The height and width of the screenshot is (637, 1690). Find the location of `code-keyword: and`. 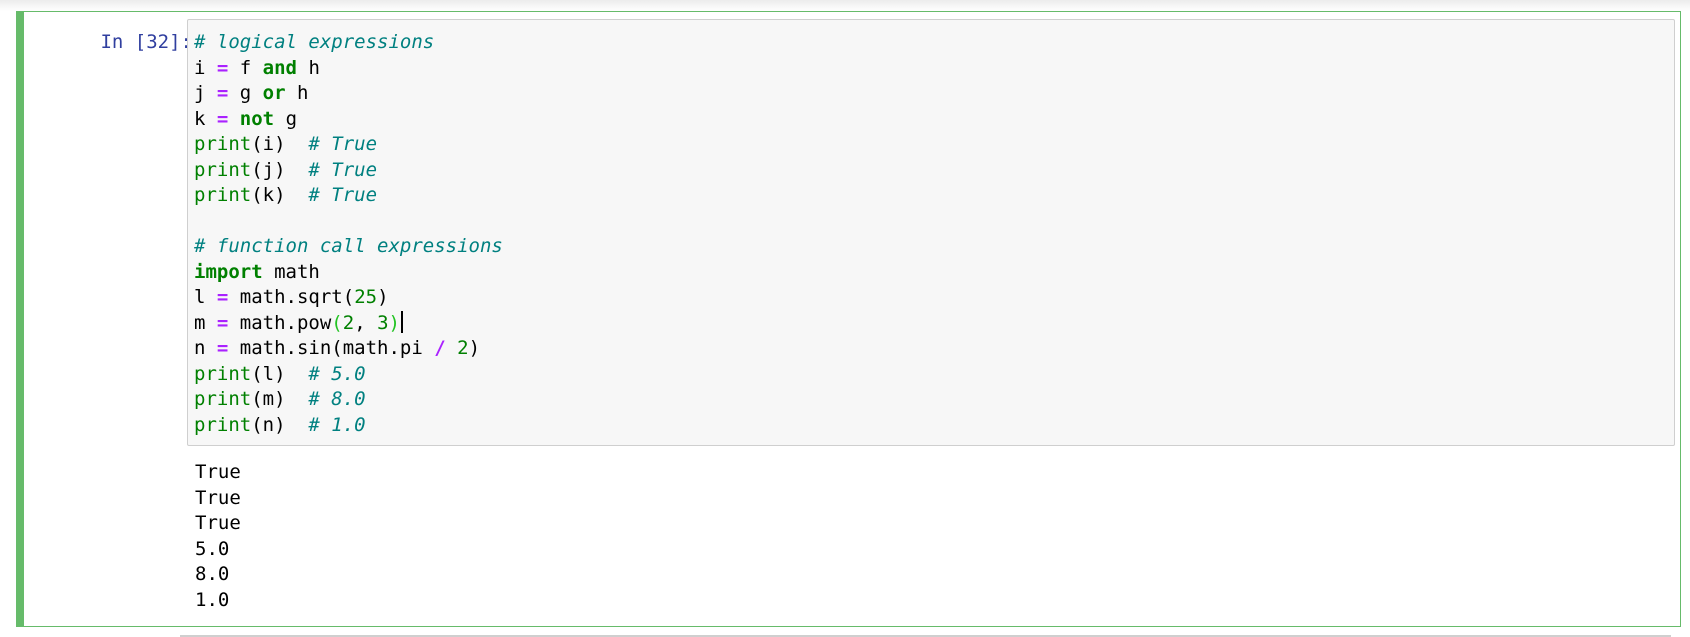

code-keyword: and is located at coordinates (279, 67).